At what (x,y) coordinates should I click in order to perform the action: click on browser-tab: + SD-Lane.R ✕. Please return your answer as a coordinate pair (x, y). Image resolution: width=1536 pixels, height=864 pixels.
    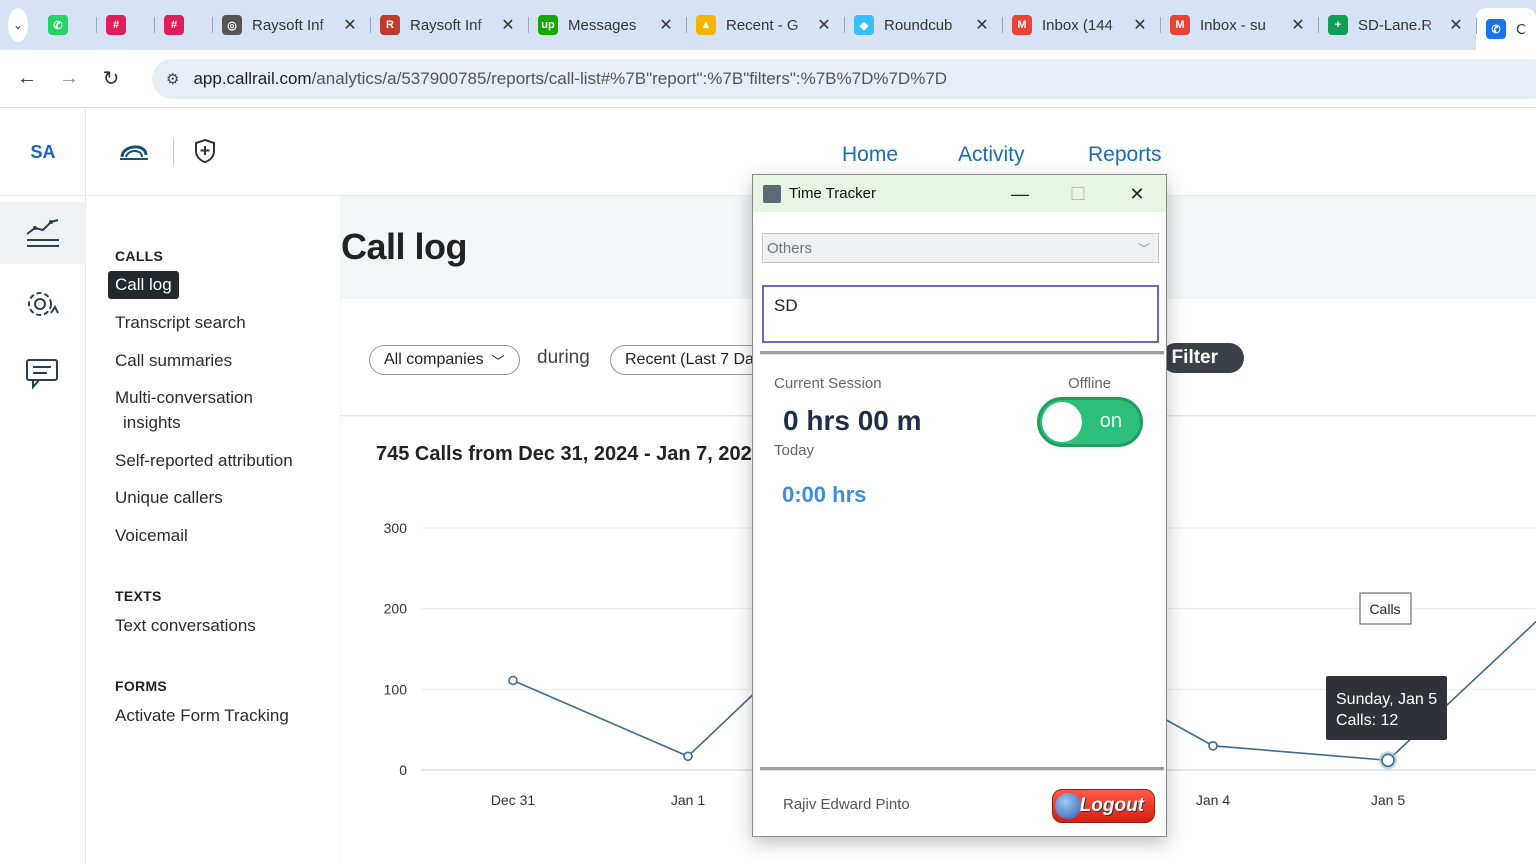
    Looking at the image, I should click on (1397, 25).